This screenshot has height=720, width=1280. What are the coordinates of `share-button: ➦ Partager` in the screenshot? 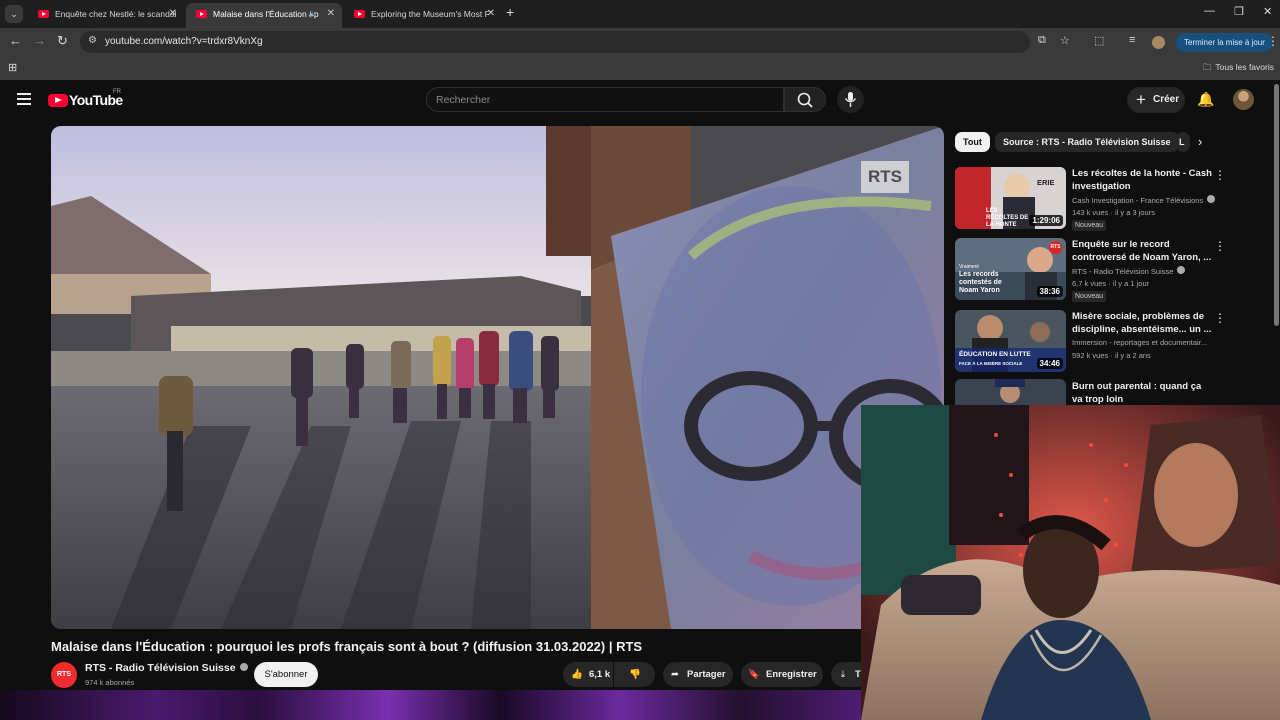 It's located at (698, 674).